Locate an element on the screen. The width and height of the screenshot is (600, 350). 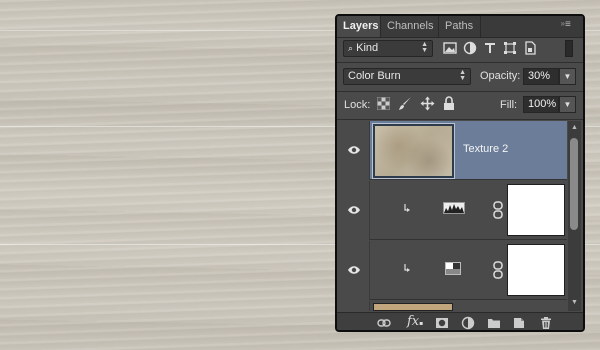
layer-thumbnail-frame is located at coordinates (413, 151).